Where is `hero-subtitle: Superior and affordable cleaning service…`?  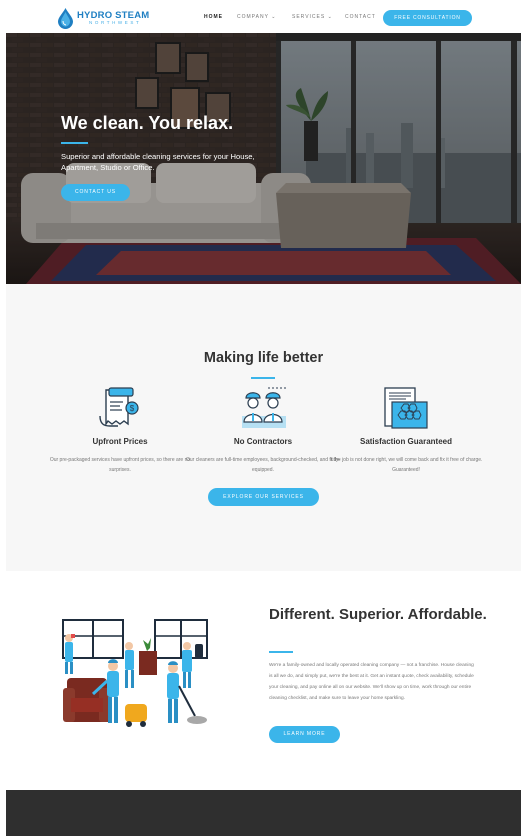 hero-subtitle: Superior and affordable cleaning service… is located at coordinates (158, 162).